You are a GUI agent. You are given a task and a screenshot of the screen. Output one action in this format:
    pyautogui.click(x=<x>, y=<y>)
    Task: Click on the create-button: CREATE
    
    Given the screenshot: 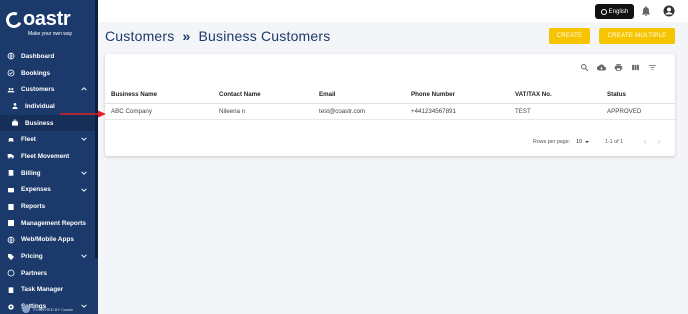 What is the action you would take?
    pyautogui.click(x=569, y=36)
    